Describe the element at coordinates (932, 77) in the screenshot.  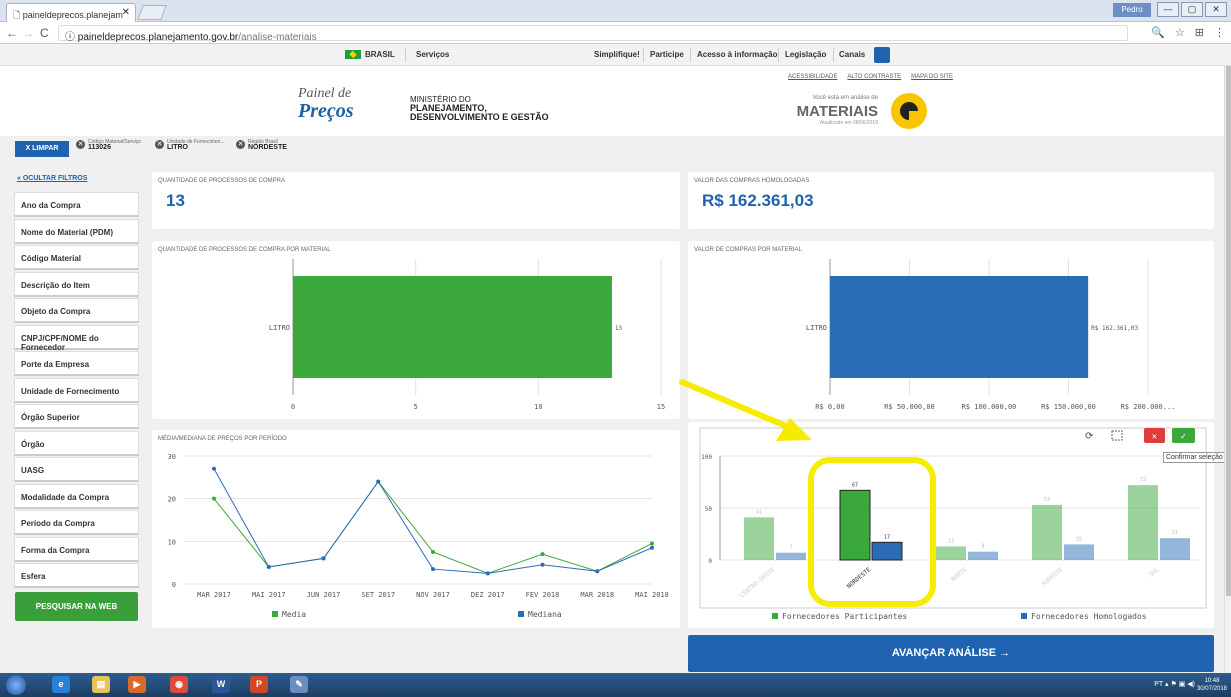
I see `link-mapa-do-site: MAPA DO SITE` at that location.